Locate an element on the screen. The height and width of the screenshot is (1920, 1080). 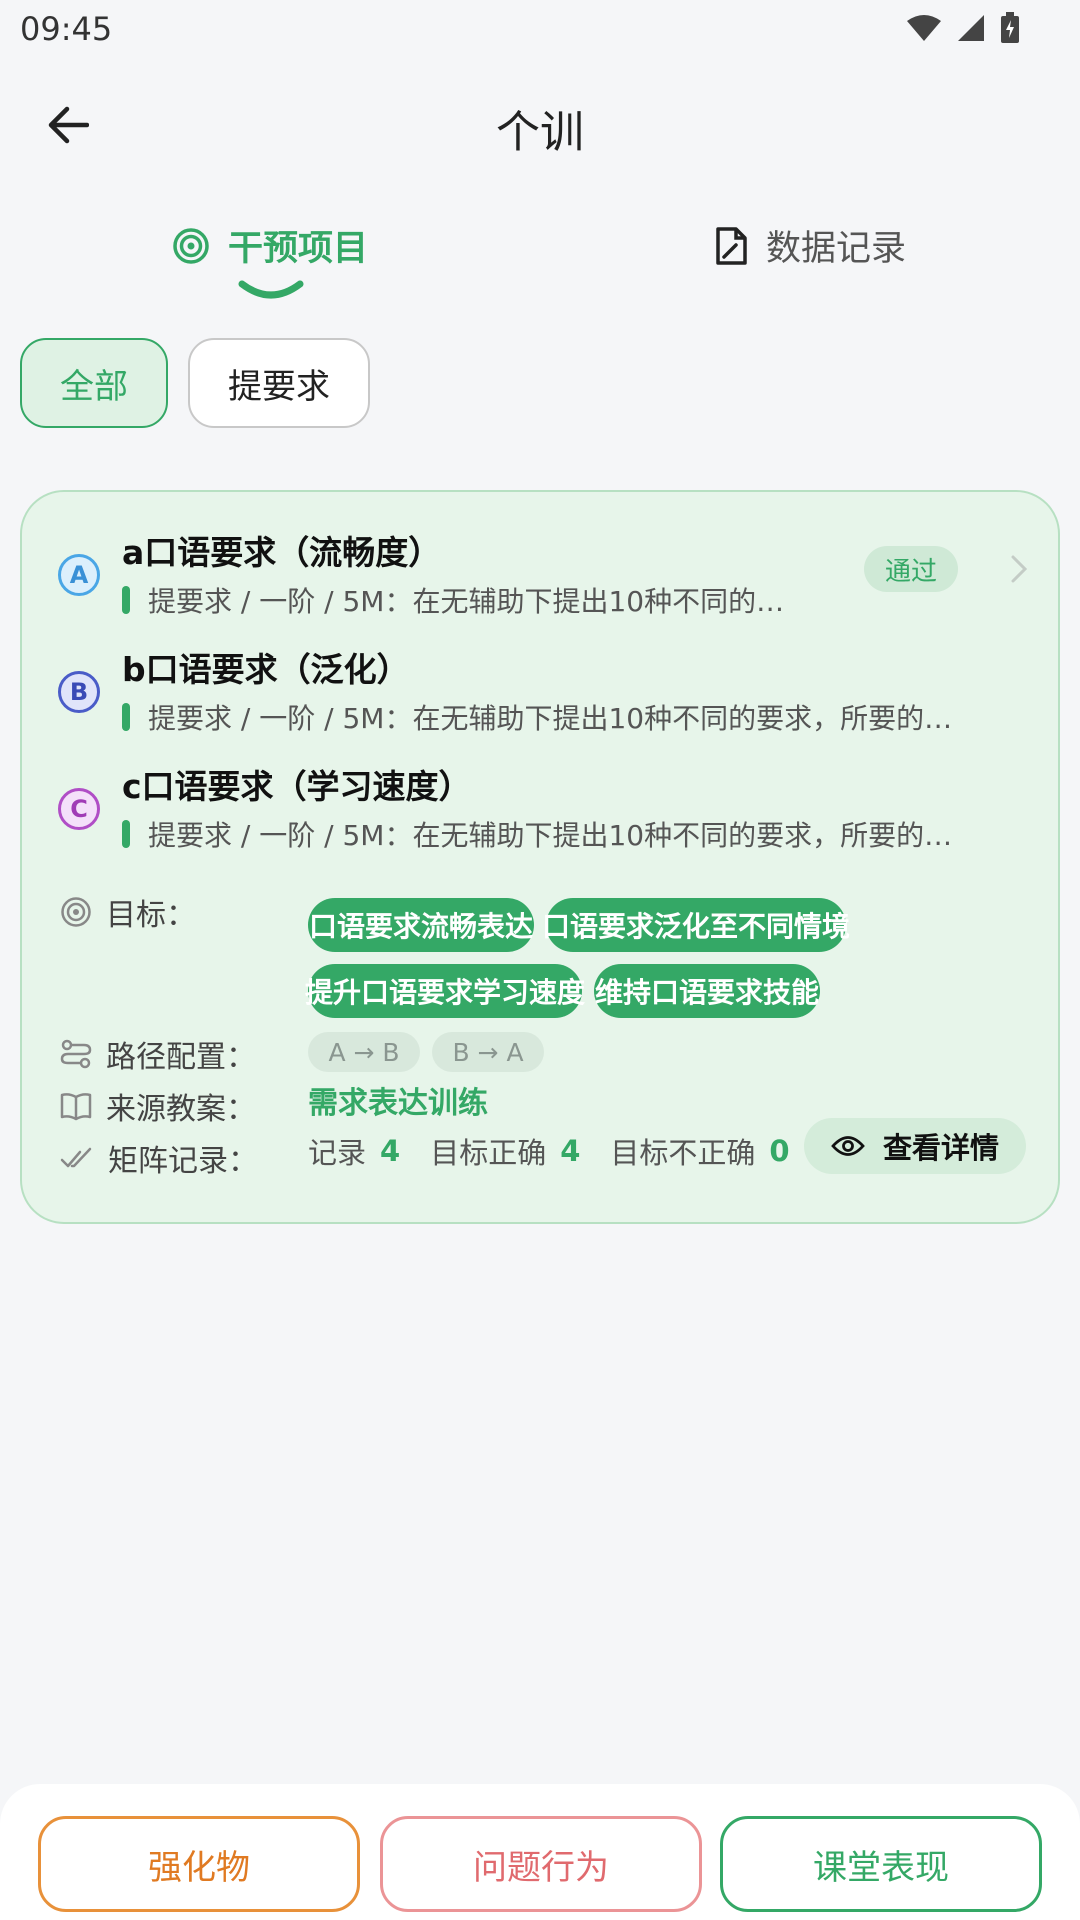
filter-chips: 全部 提要求 is located at coordinates (195, 383).